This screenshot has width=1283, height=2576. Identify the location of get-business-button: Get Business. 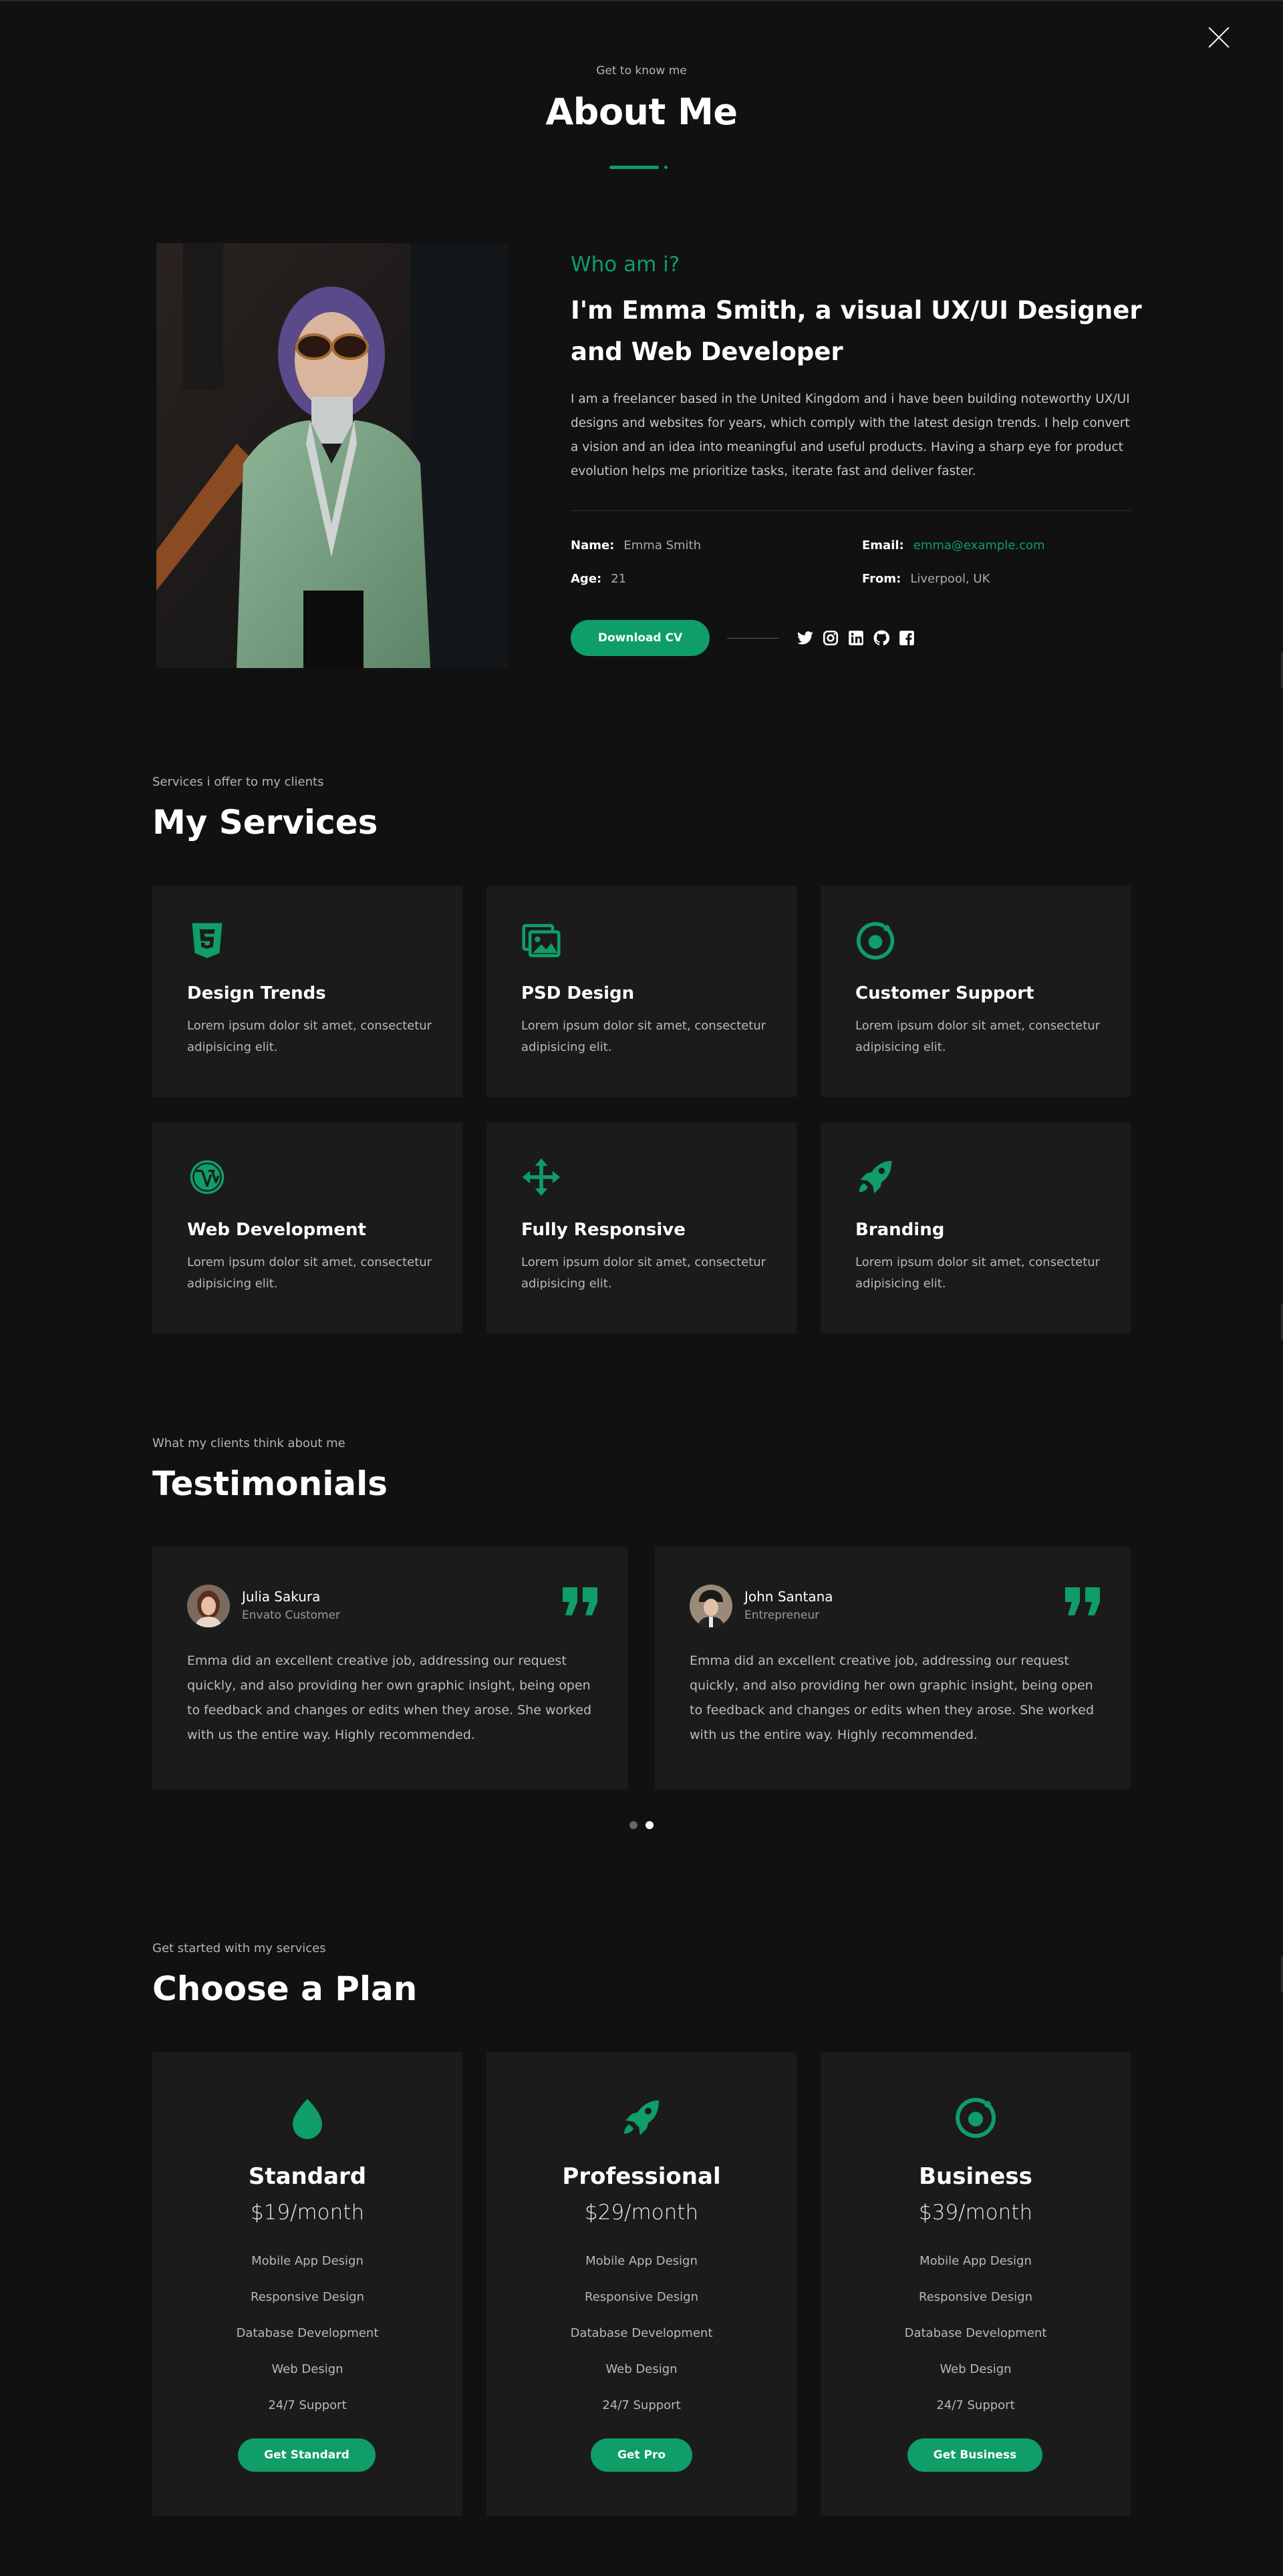
(974, 2455).